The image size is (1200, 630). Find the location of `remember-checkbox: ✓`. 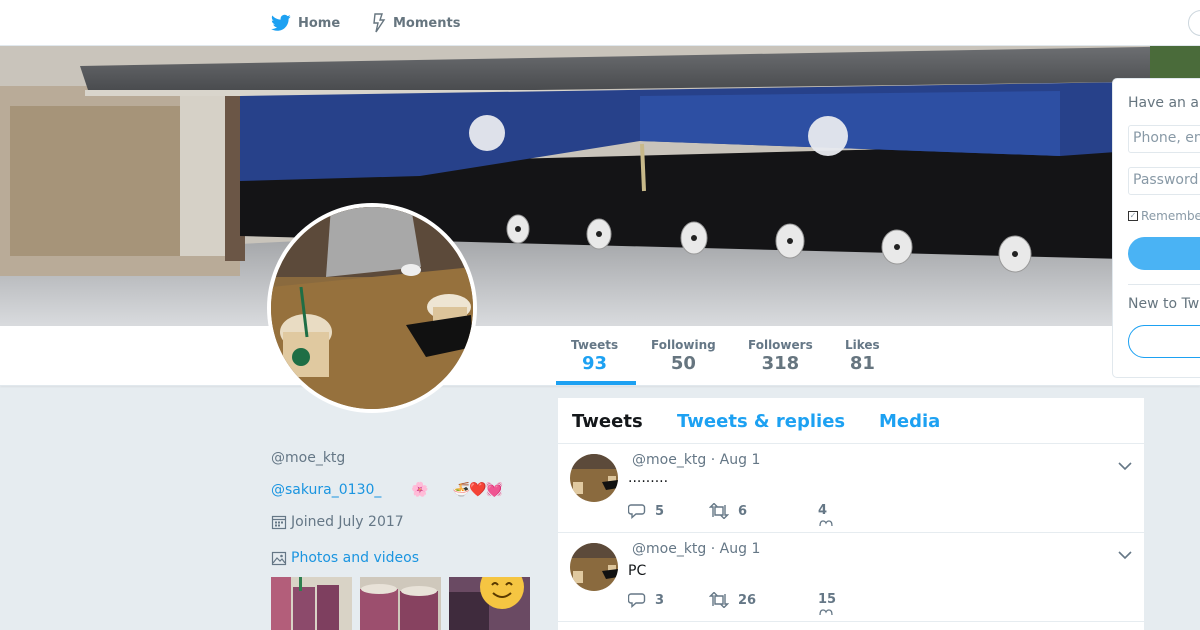

remember-checkbox: ✓ is located at coordinates (1133, 216).